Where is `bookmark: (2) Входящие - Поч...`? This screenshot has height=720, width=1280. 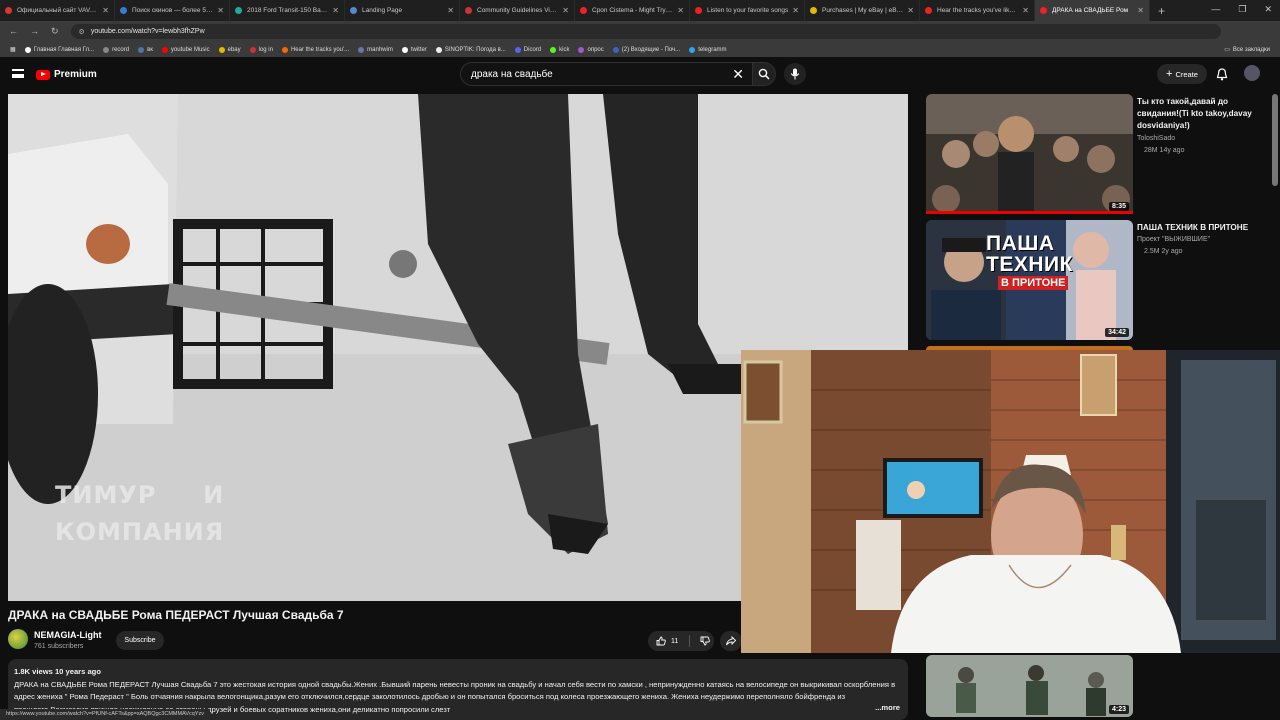 bookmark: (2) Входящие - Поч... is located at coordinates (646, 49).